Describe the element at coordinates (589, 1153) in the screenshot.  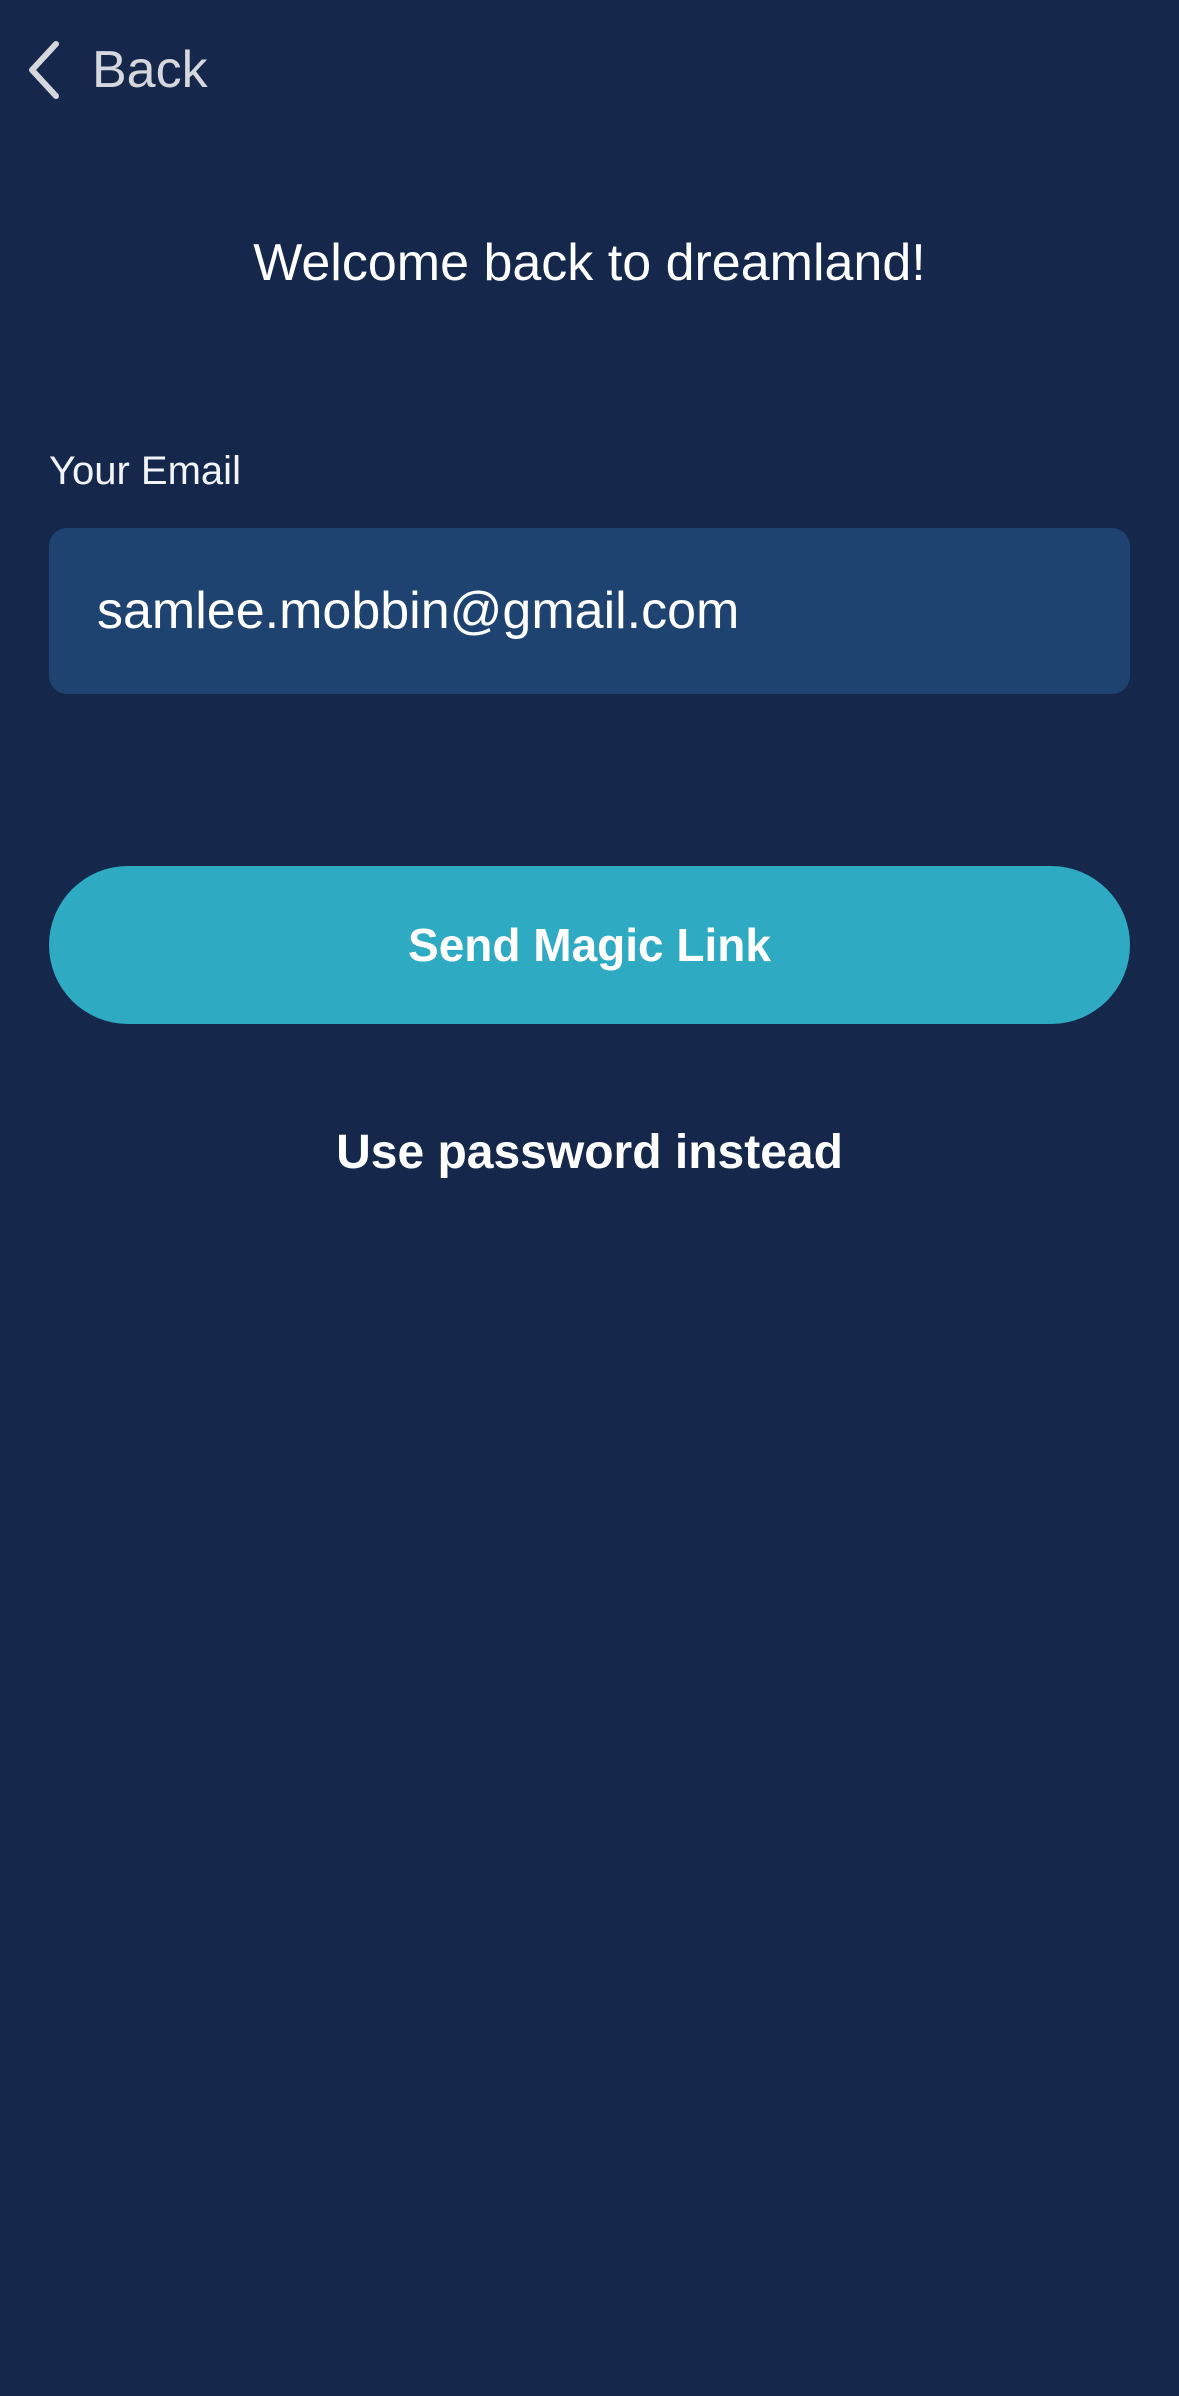
I see `use-password-link: Use password instead` at that location.